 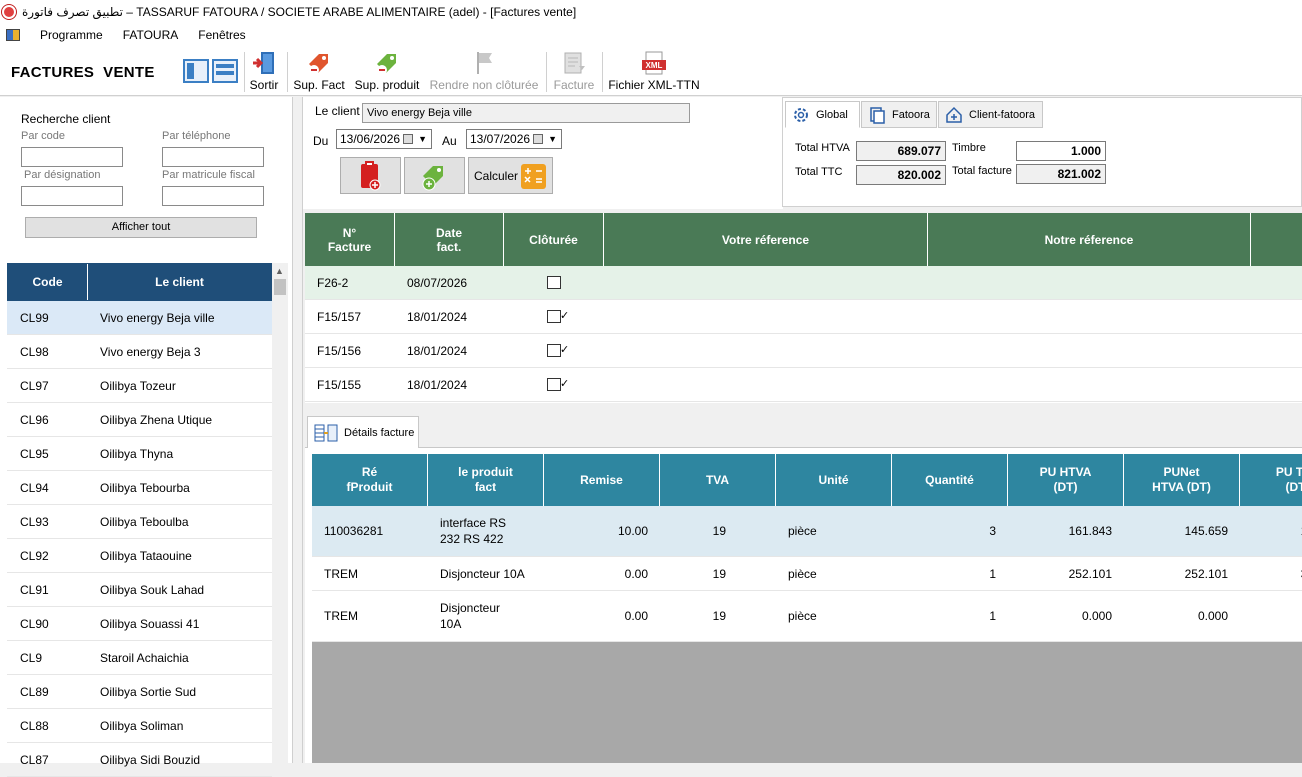 I want to click on client-row: CL90 Oilibya Souassi 41, so click(x=139, y=624).